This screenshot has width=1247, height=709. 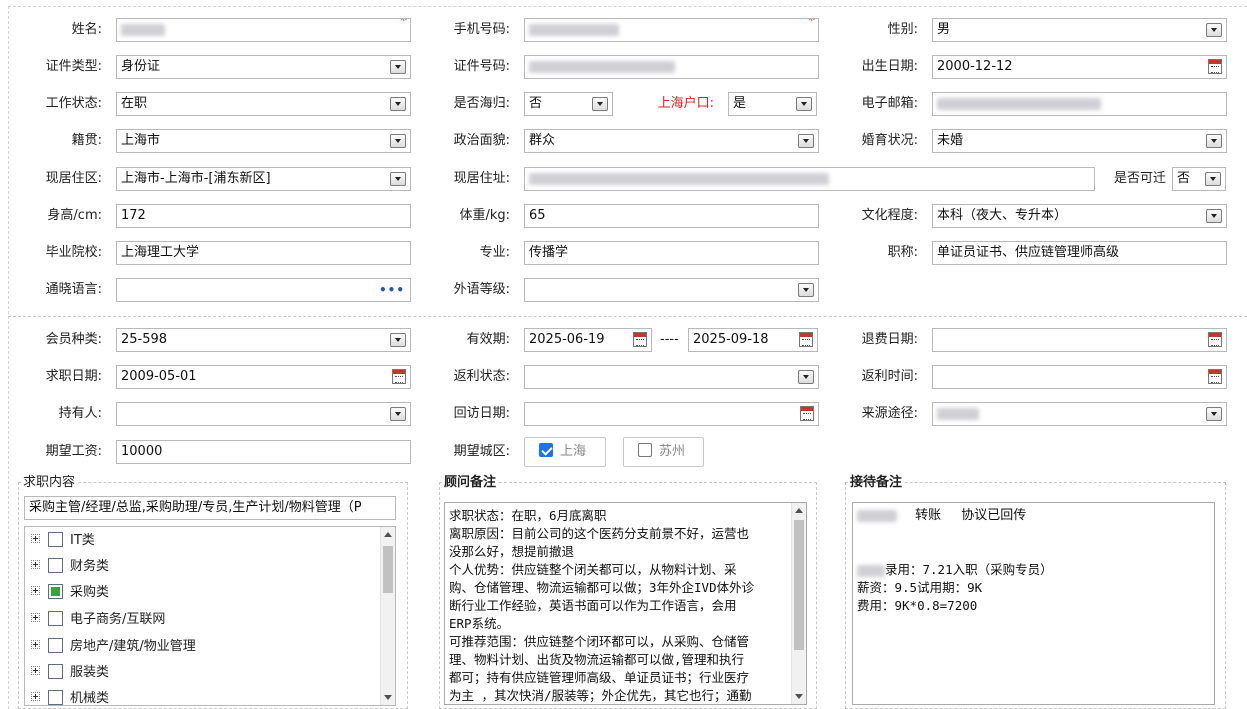 What do you see at coordinates (263, 141) in the screenshot?
I see `native-place-select: 上海市` at bounding box center [263, 141].